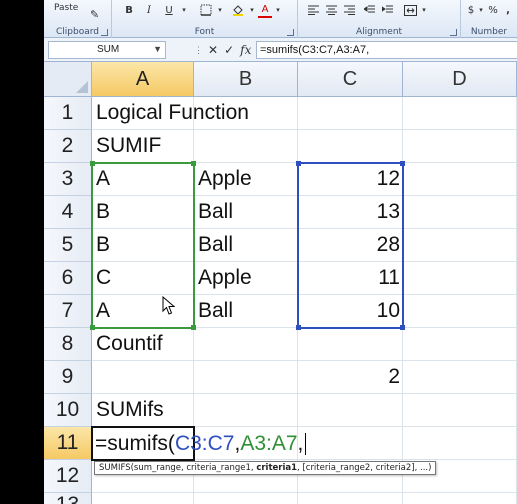  I want to click on cell-c3: 12, so click(350, 179).